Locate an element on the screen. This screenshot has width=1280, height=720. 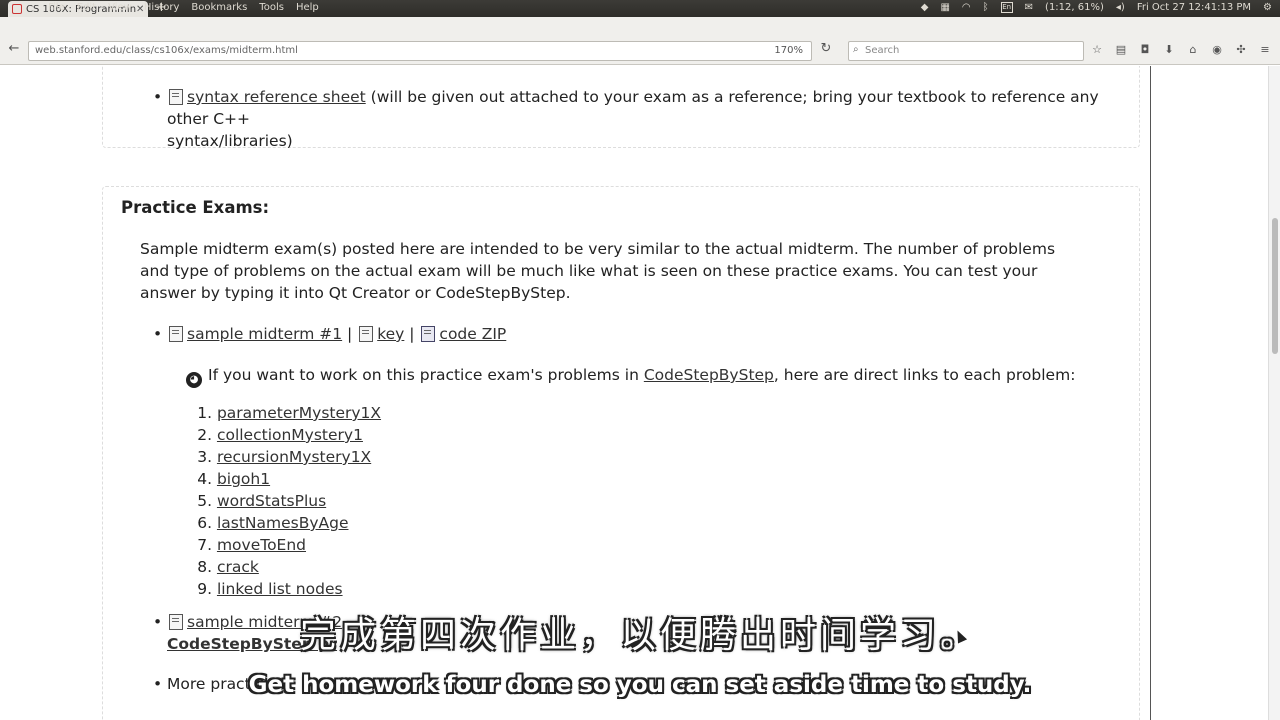
favicon-icon is located at coordinates (17, 9).